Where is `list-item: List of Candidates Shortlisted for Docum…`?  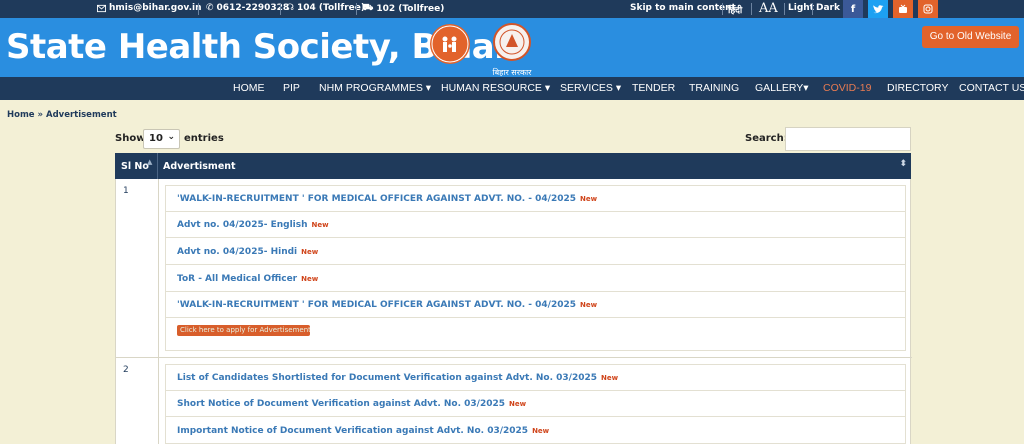
list-item: List of Candidates Shortlisted for Docum… is located at coordinates (535, 378).